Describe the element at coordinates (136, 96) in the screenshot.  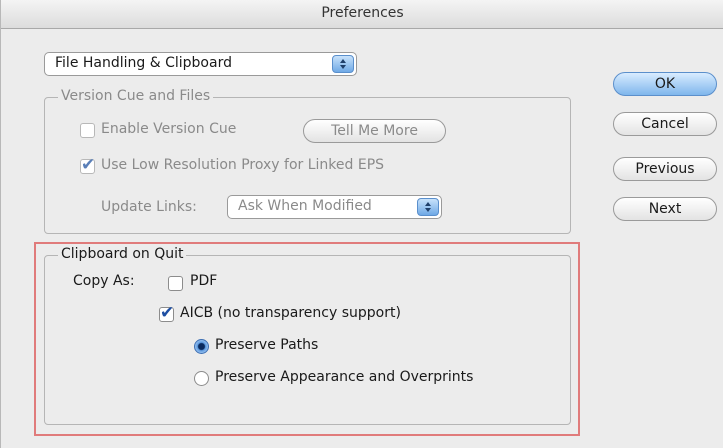
I see `version-cue-legend: Version Cue and Files` at that location.